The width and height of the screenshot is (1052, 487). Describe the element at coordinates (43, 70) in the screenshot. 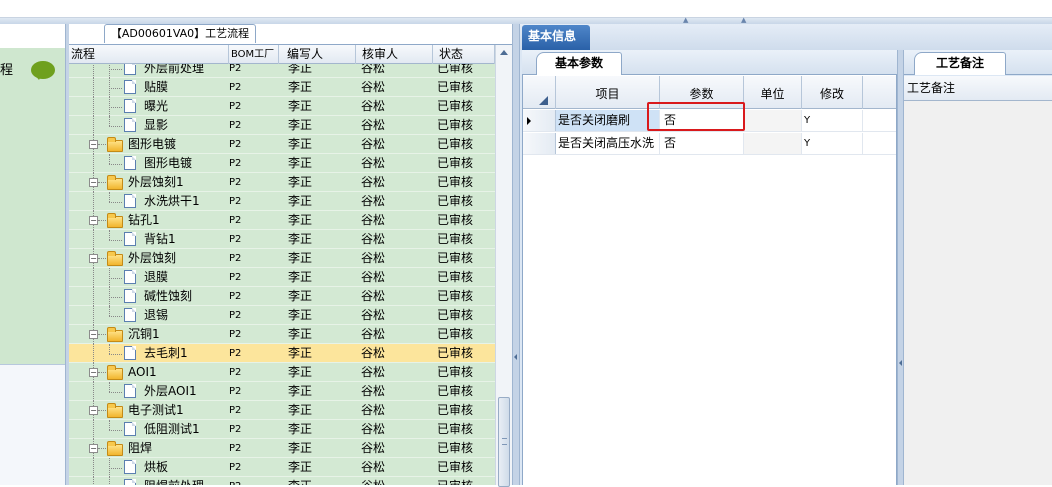

I see `chat-bubble-icon` at that location.